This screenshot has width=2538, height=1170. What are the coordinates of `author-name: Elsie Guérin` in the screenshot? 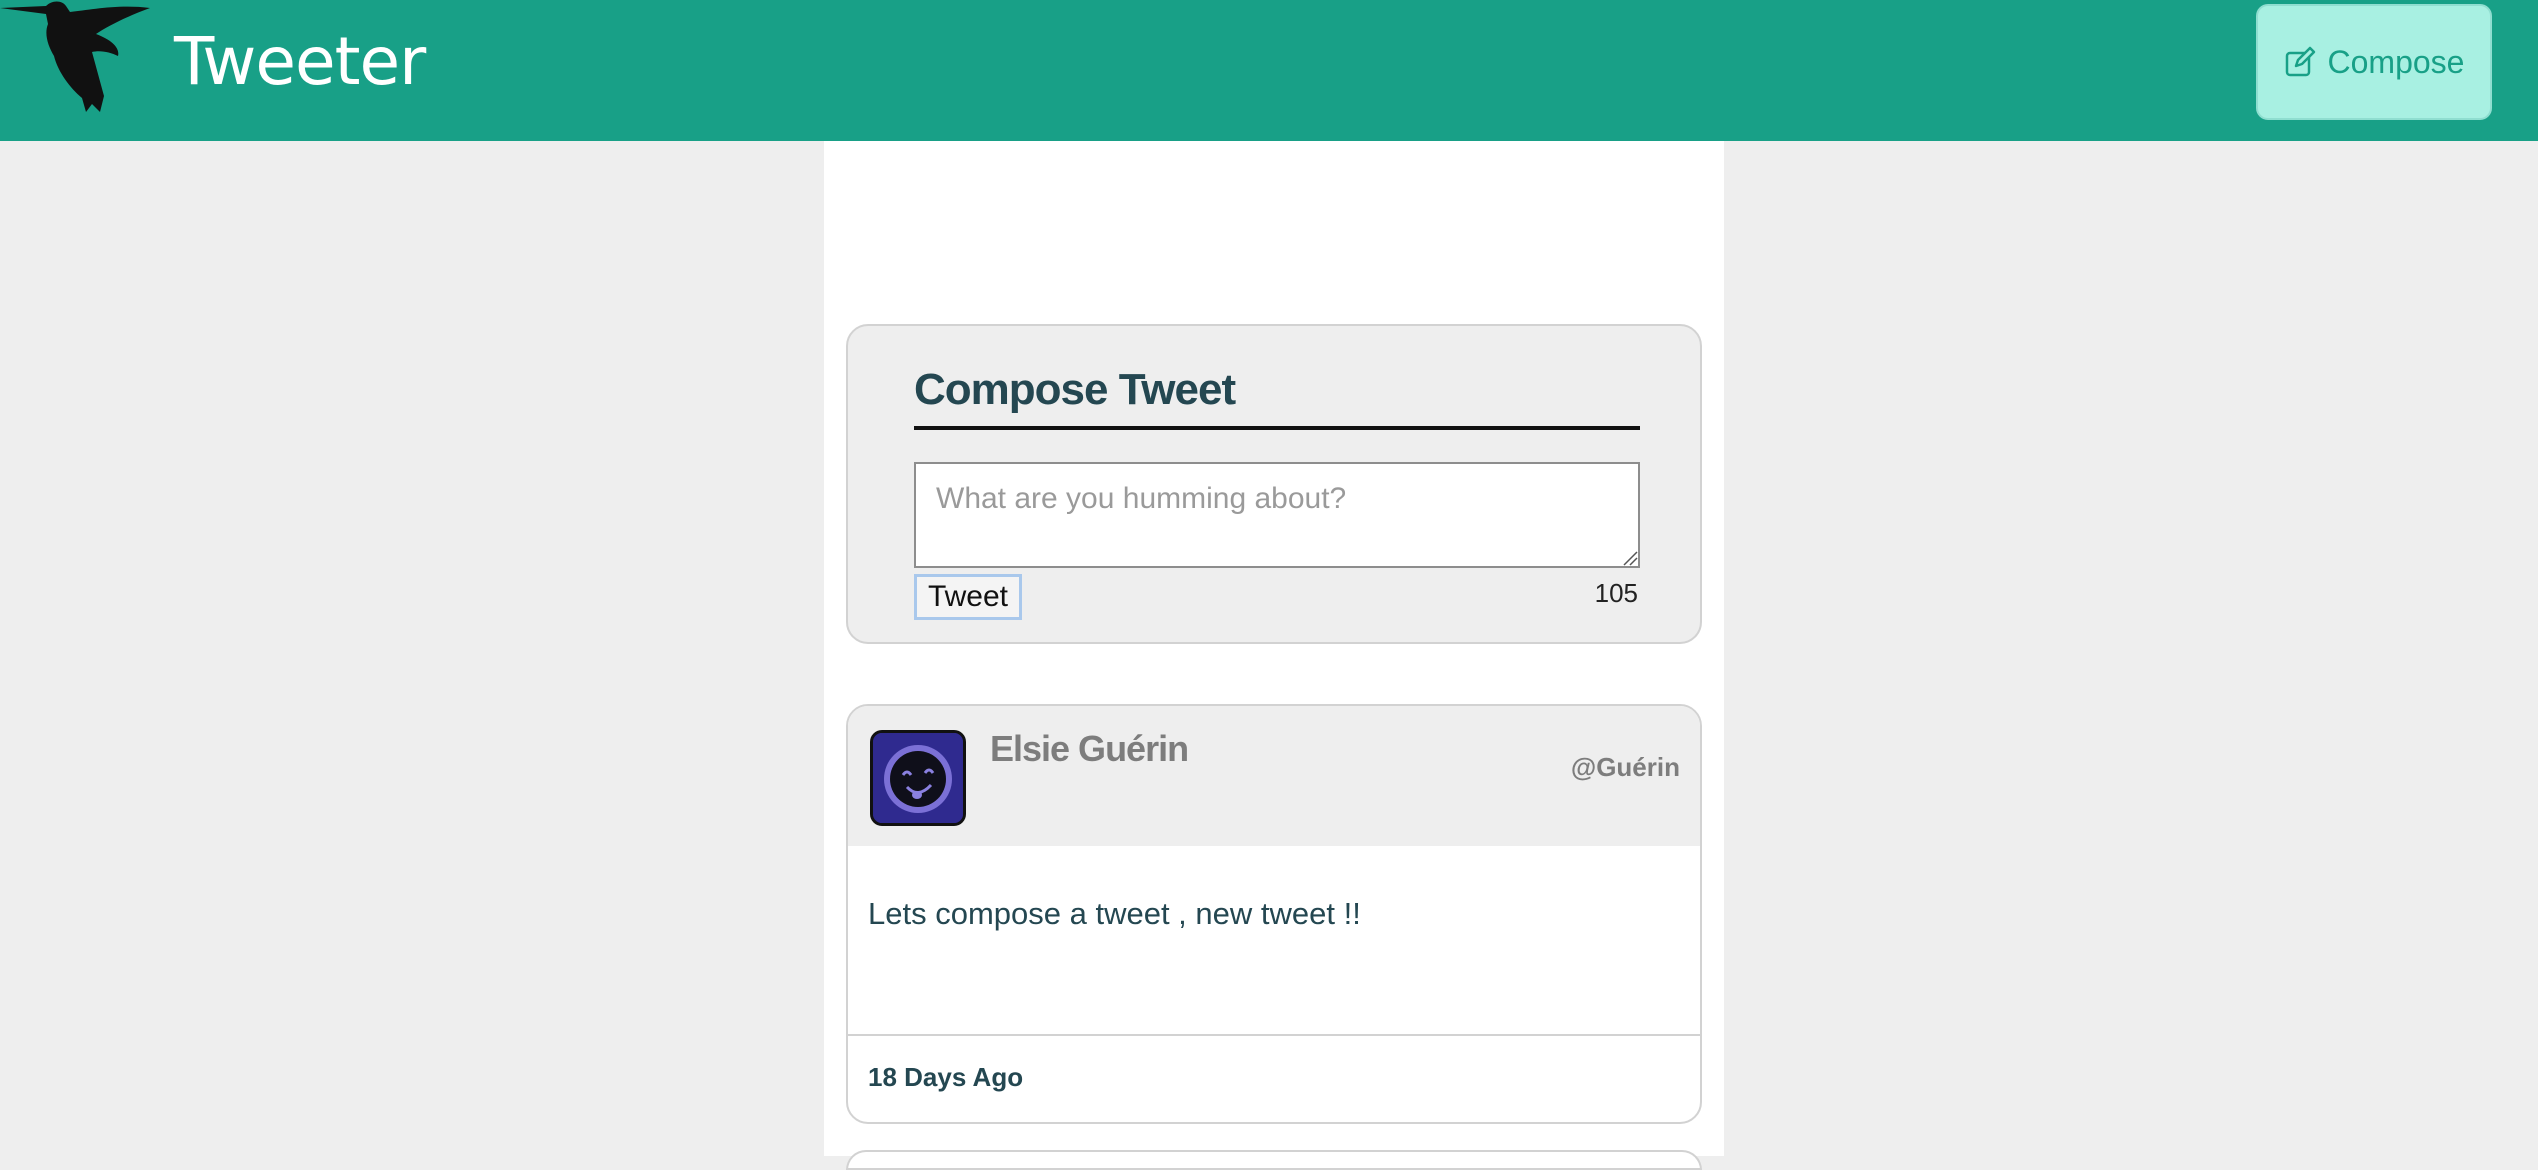 It's located at (1089, 748).